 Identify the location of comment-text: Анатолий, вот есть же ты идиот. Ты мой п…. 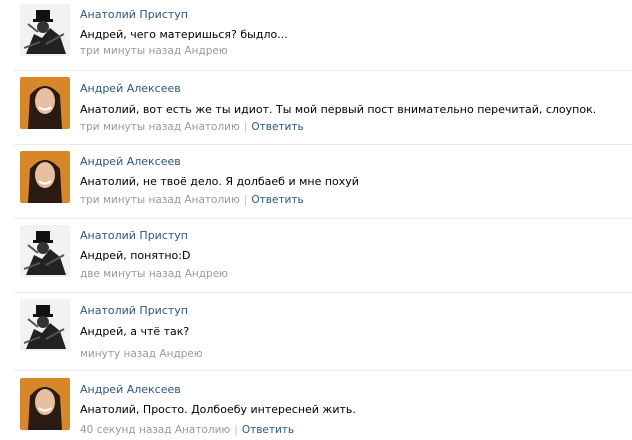
(338, 109).